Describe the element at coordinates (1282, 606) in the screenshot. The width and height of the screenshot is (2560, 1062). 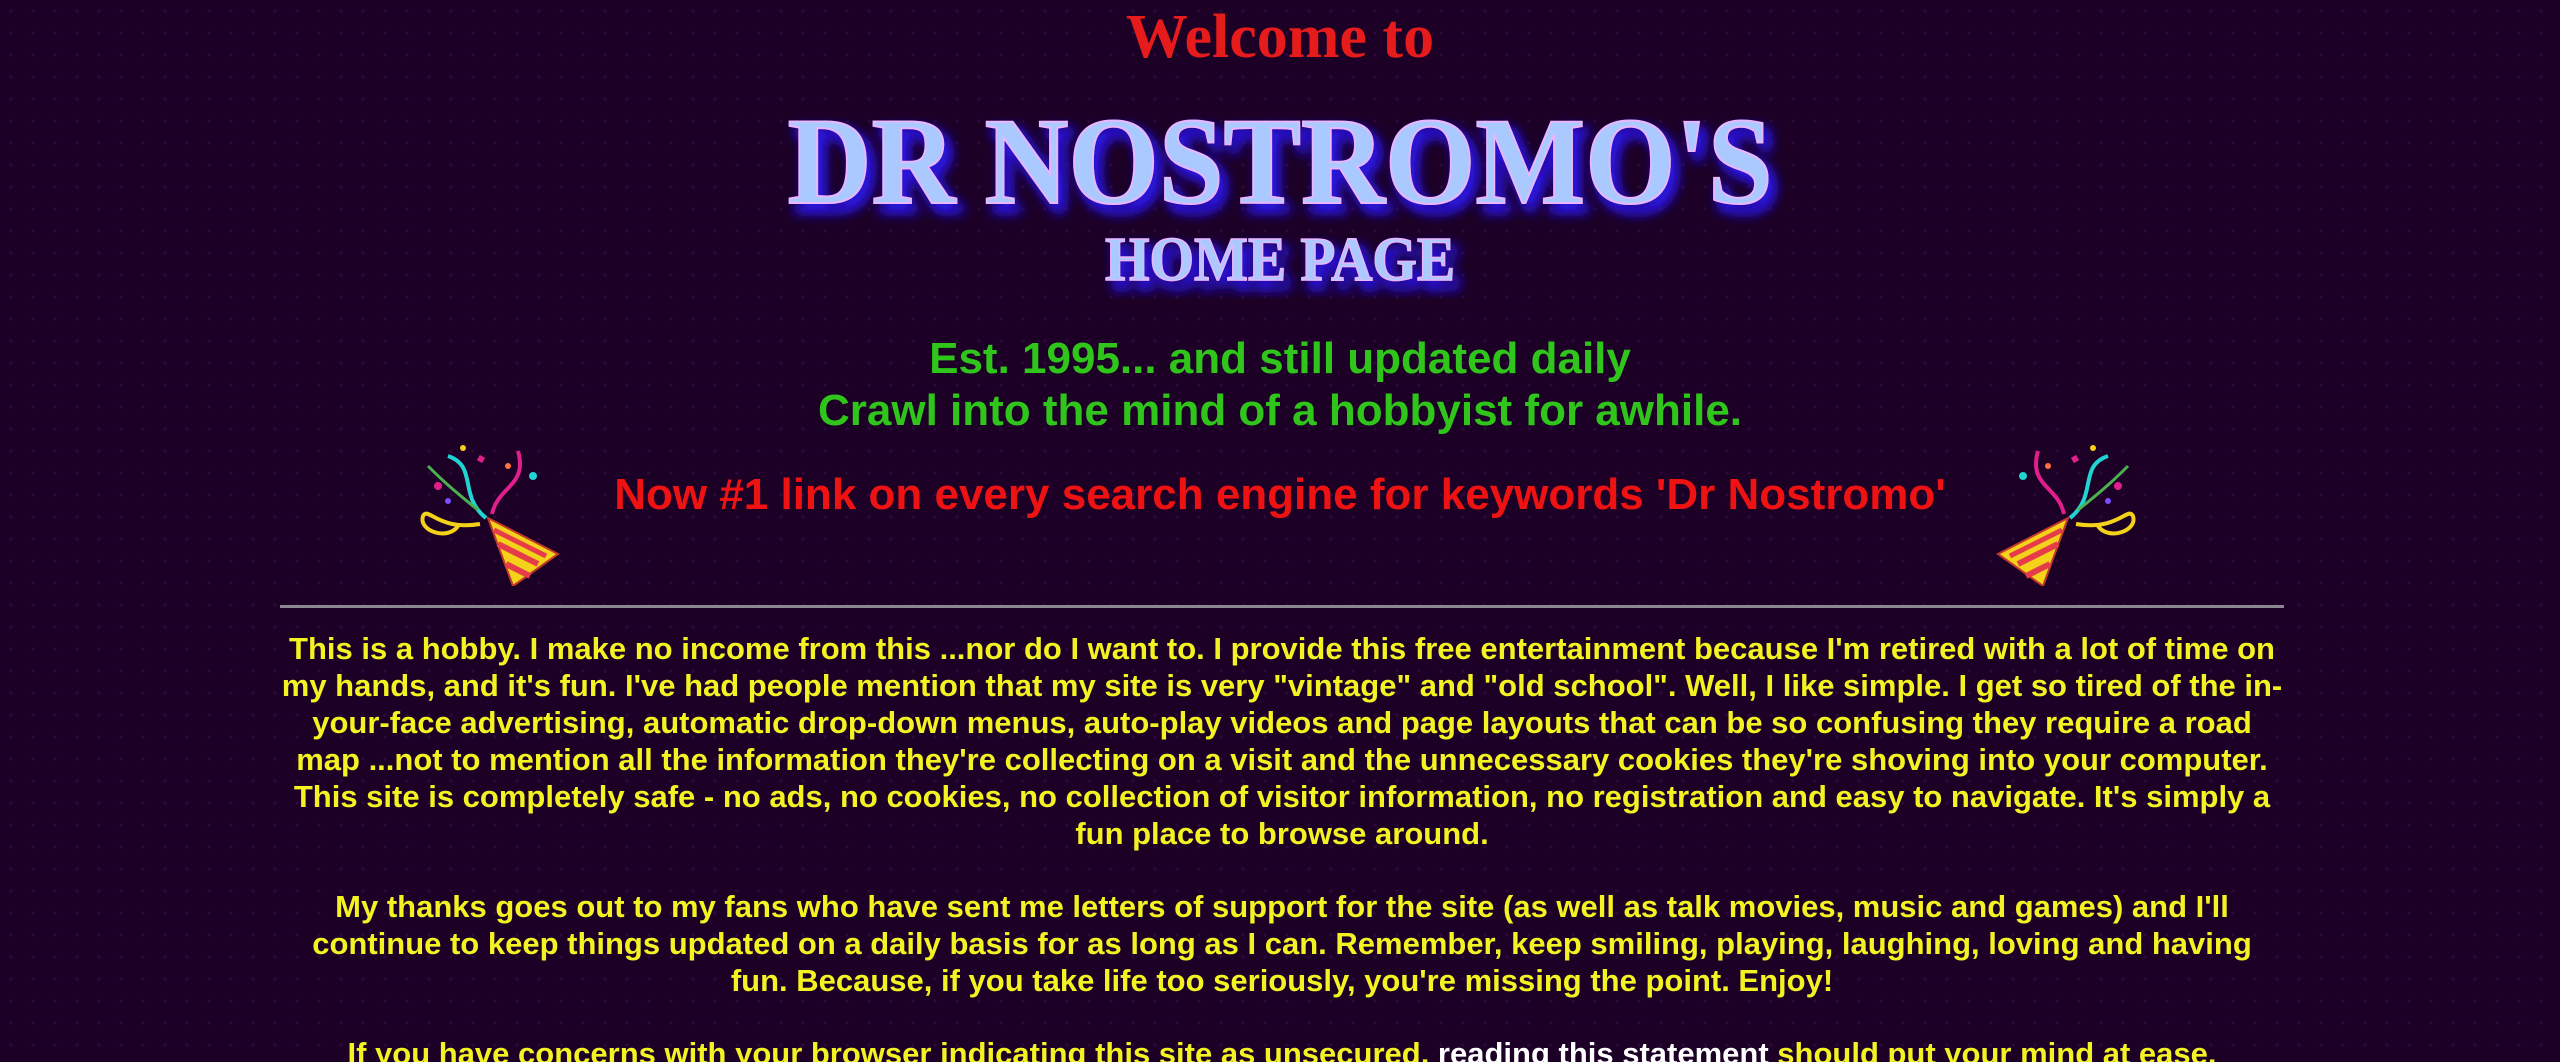
I see `horizontal-divider` at that location.